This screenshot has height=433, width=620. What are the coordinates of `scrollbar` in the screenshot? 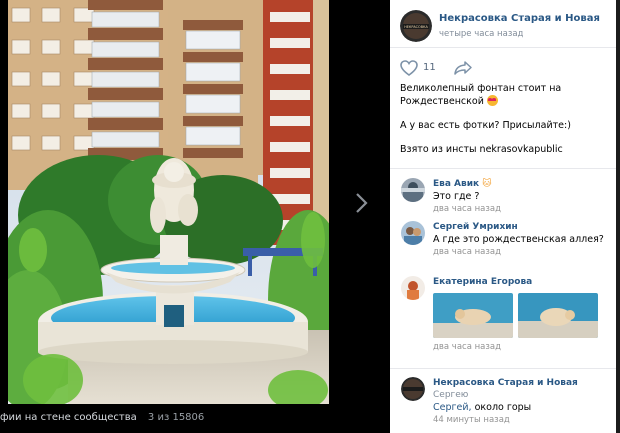 It's located at (618, 216).